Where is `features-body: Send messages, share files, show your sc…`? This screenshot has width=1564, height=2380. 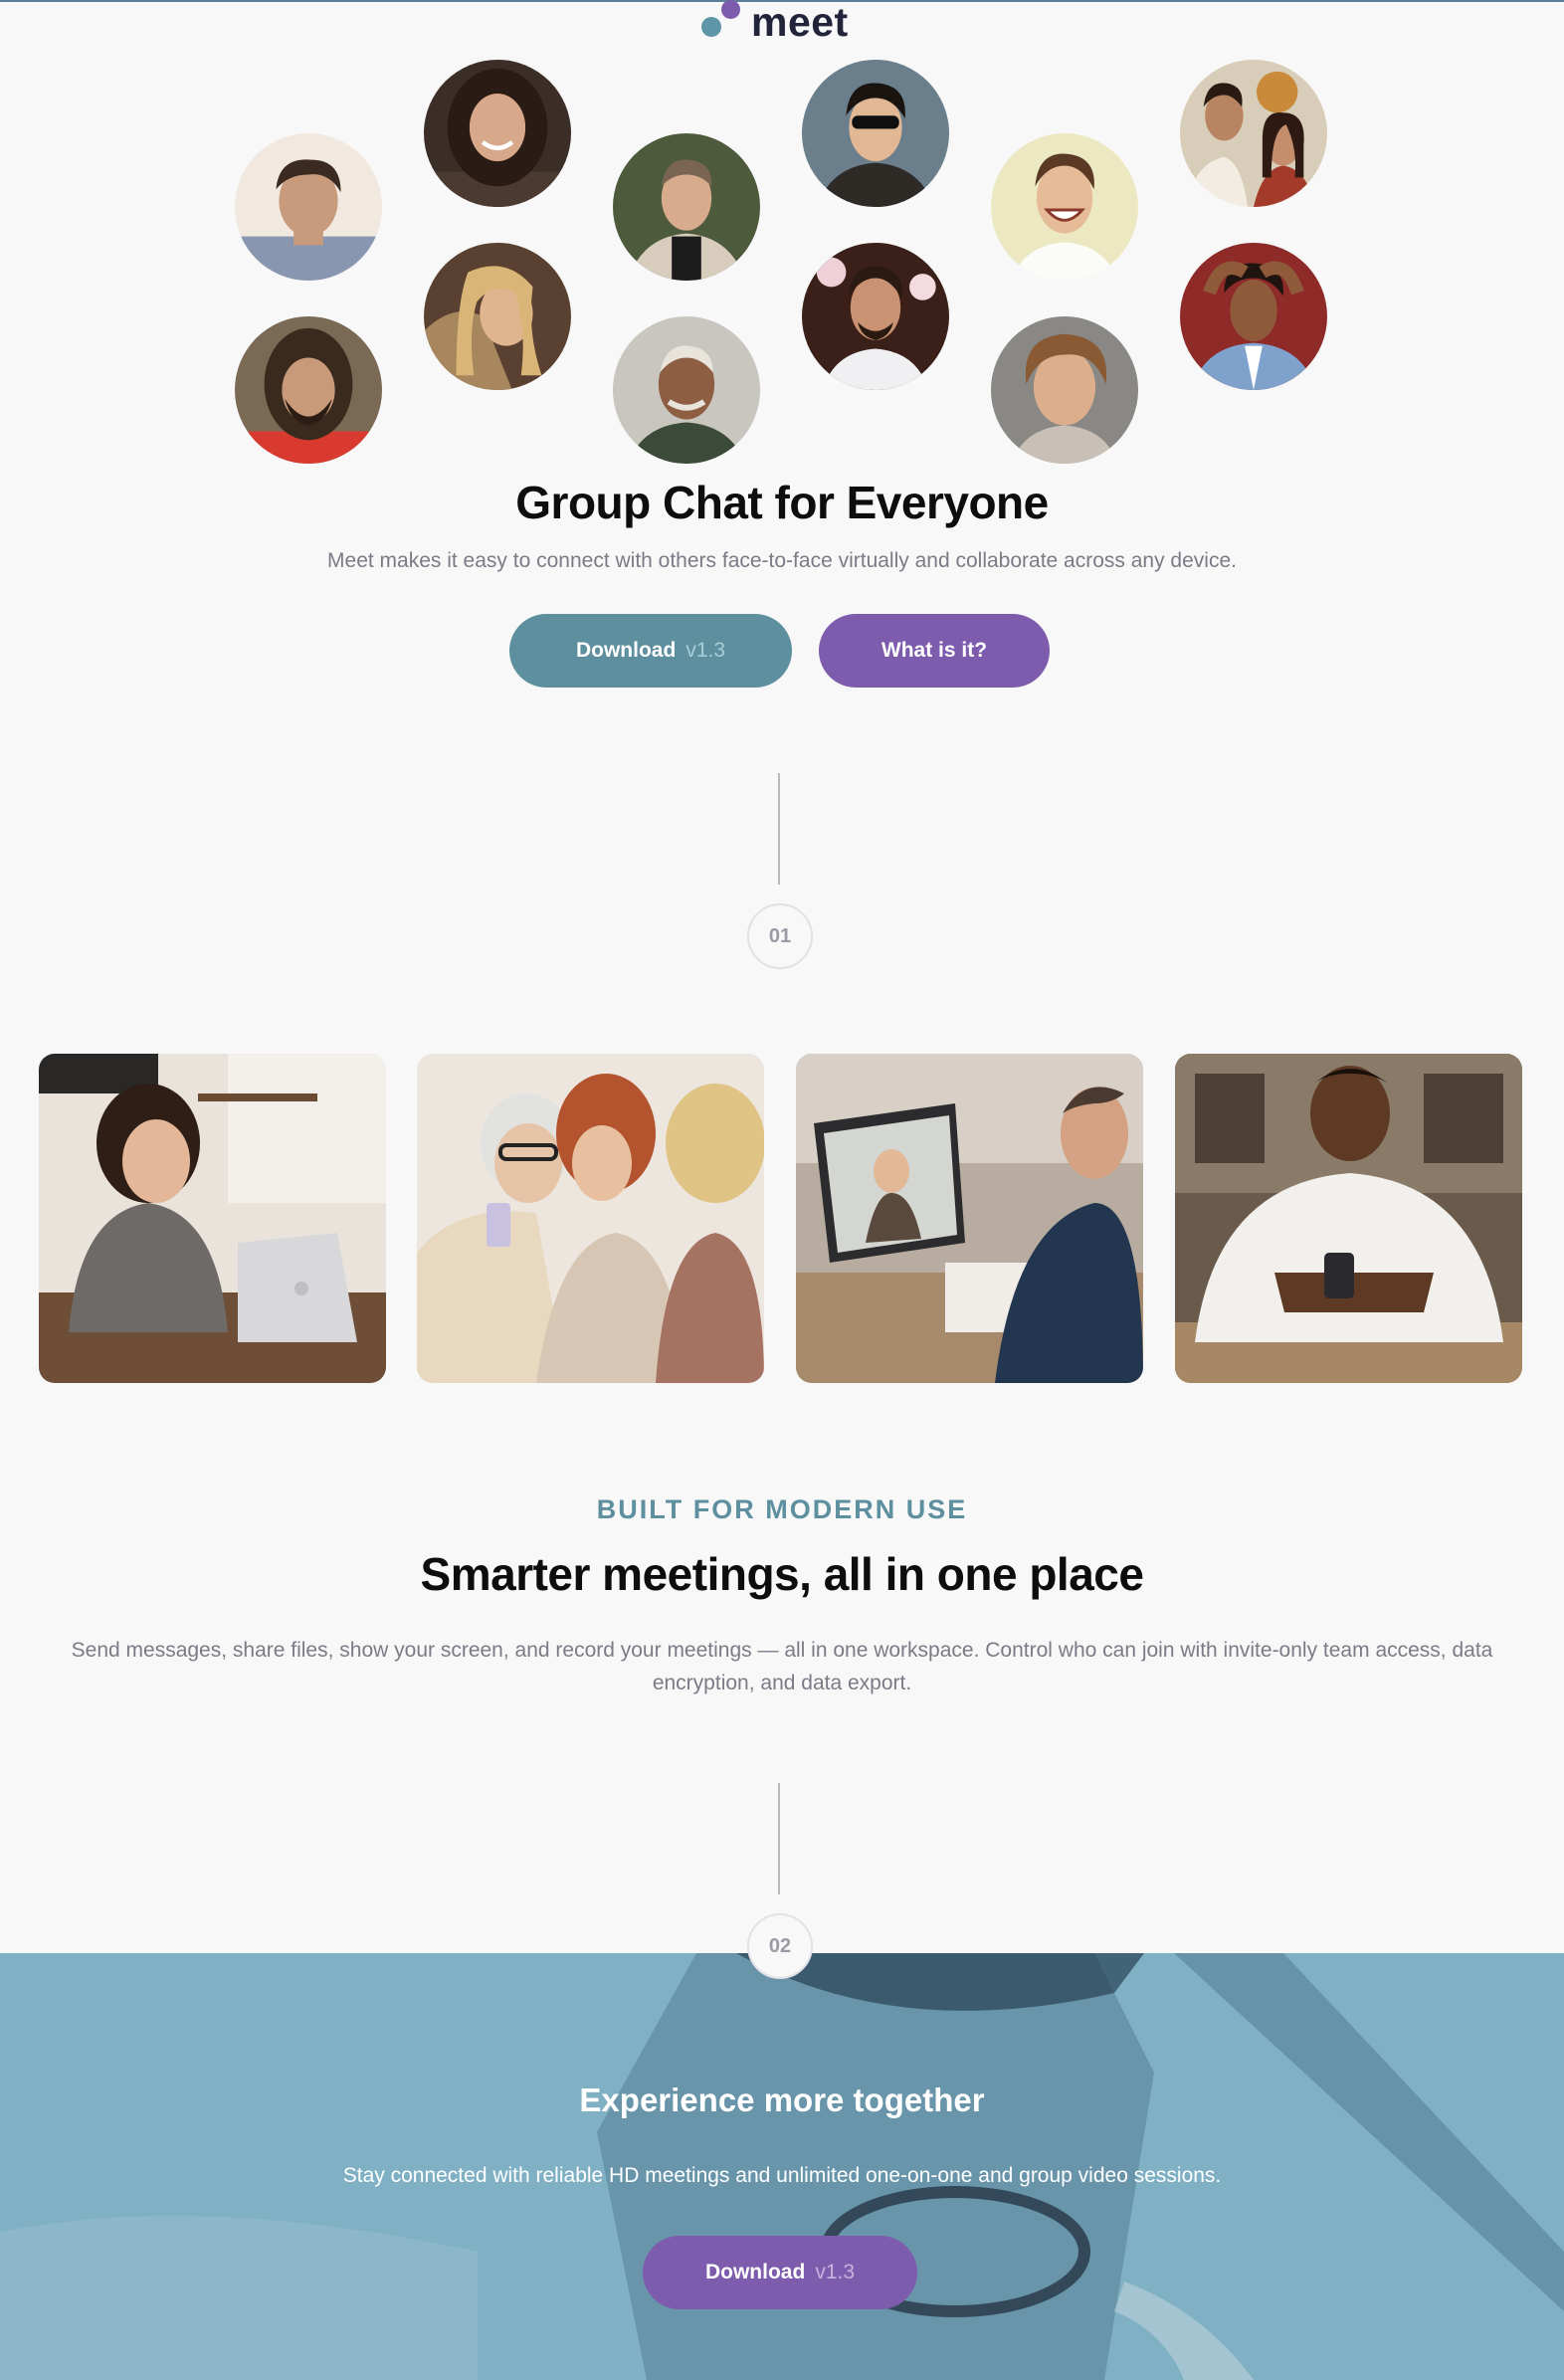 features-body: Send messages, share files, show your sc… is located at coordinates (782, 1666).